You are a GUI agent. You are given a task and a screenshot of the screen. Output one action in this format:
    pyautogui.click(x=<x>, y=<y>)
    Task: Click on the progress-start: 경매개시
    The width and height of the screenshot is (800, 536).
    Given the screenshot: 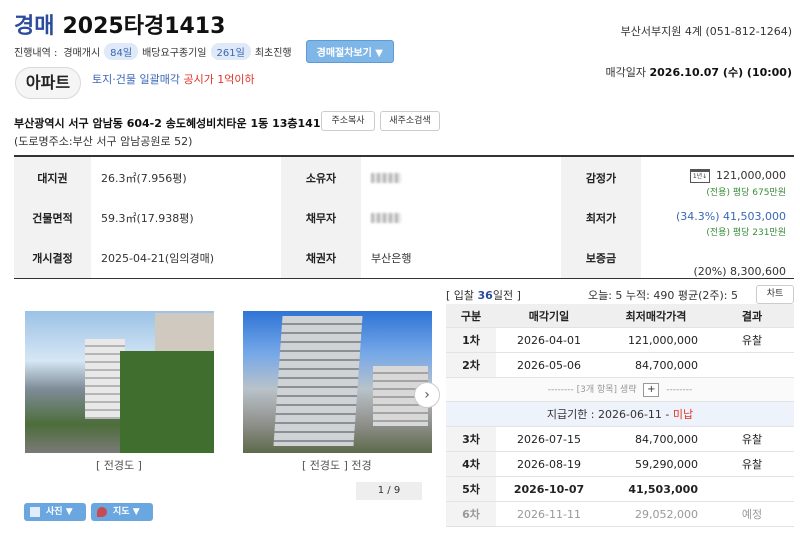 What is the action you would take?
    pyautogui.click(x=82, y=53)
    